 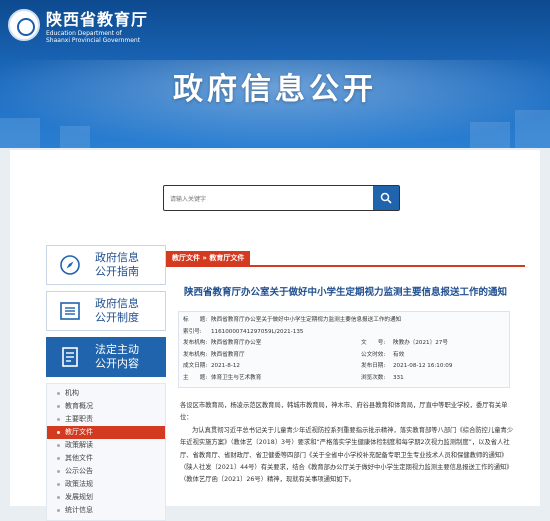 I want to click on search-input, so click(x=265, y=200).